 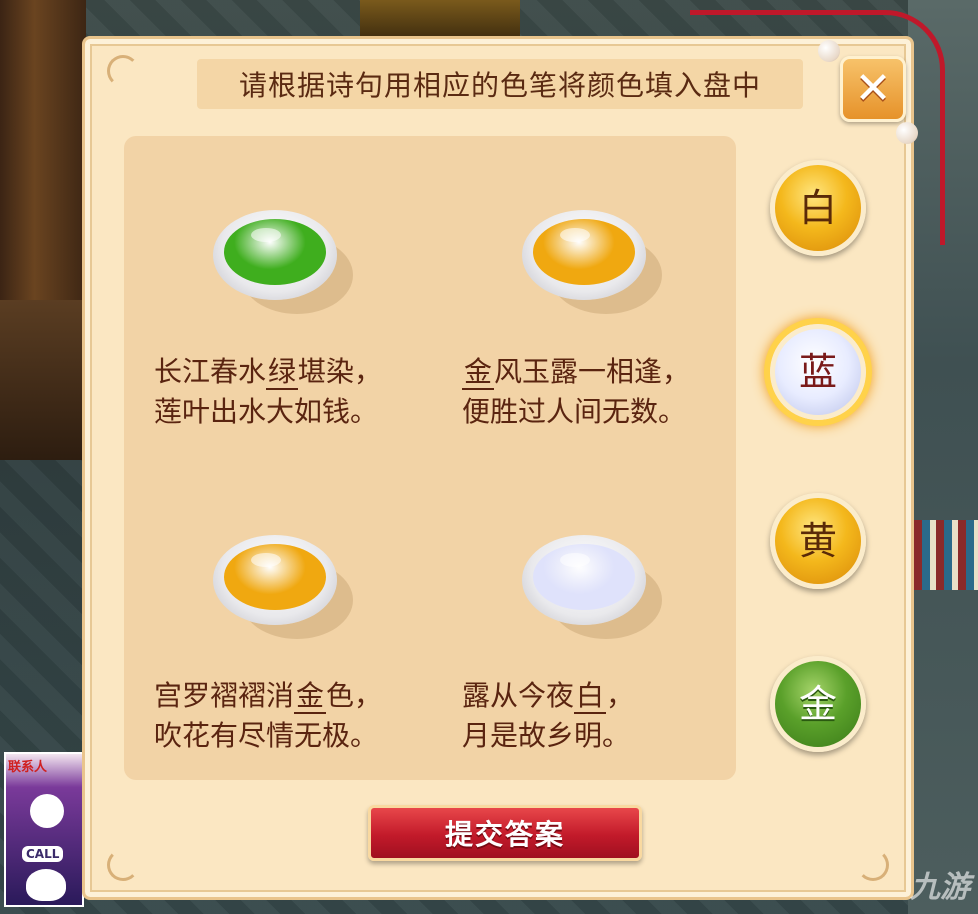 I want to click on panel-title: 请根据诗句用相应的色笔将颜色填入盘中, so click(x=499, y=85).